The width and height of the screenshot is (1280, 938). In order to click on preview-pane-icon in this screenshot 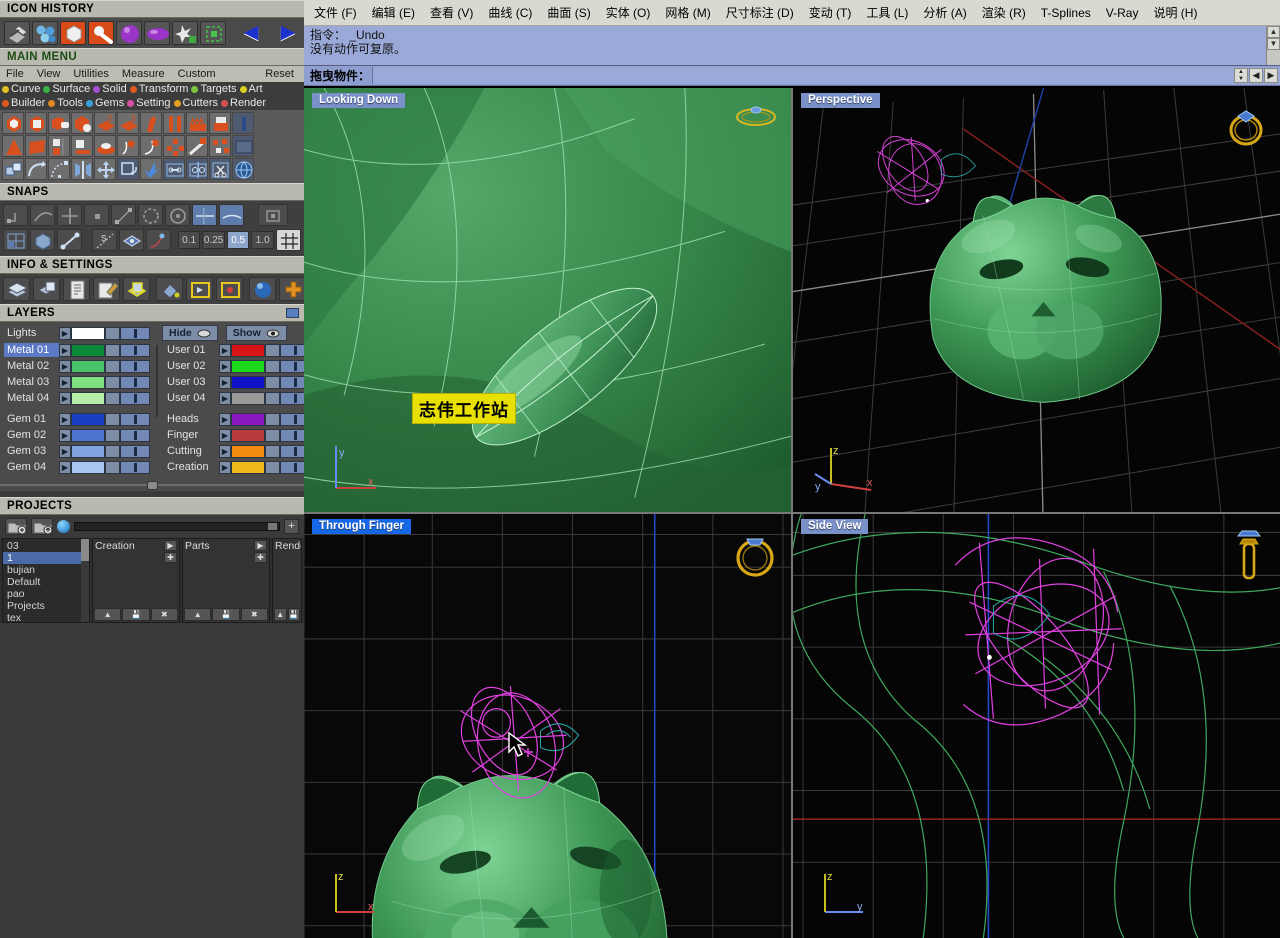, I will do `click(243, 146)`.